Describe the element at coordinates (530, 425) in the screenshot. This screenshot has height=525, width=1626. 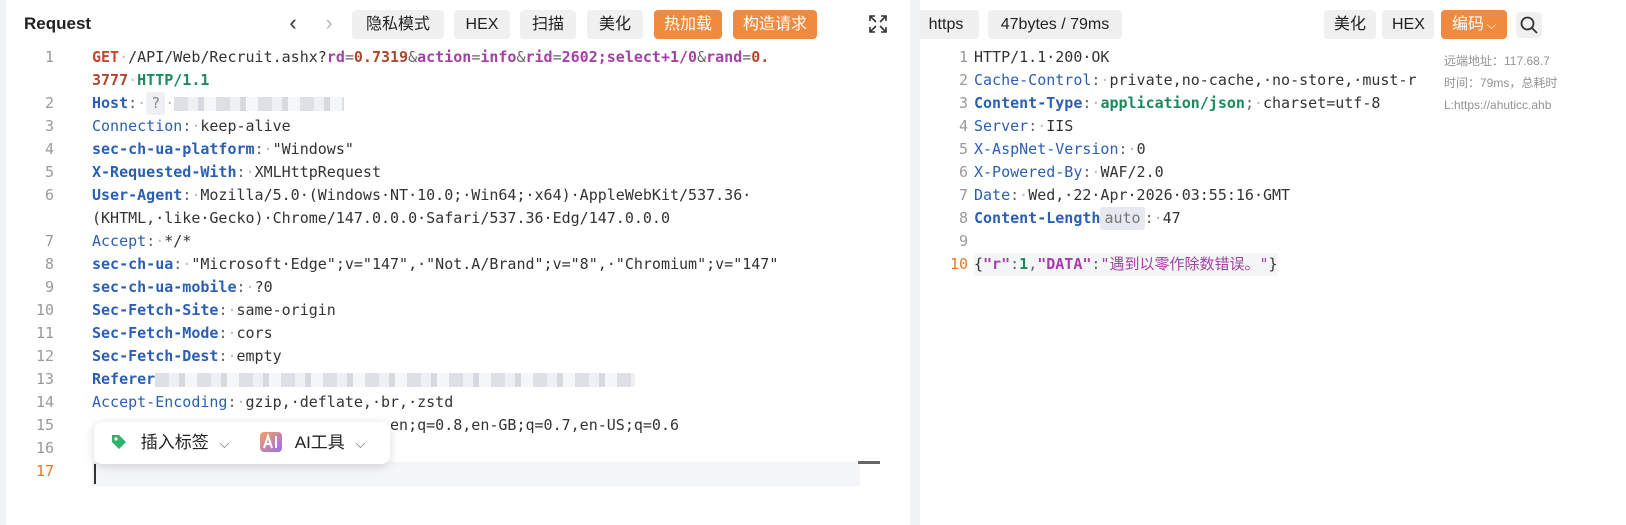
I see `header-accept-language-tail: ,en;q=0.8,en-GB;q=0.7,en-US;q=0.6` at that location.